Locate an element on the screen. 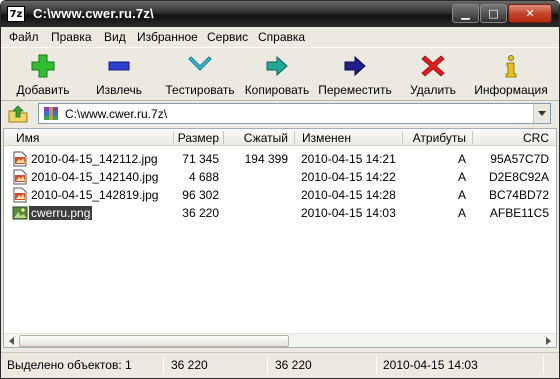 This screenshot has height=379, width=560. delete-button: Удалить is located at coordinates (433, 75).